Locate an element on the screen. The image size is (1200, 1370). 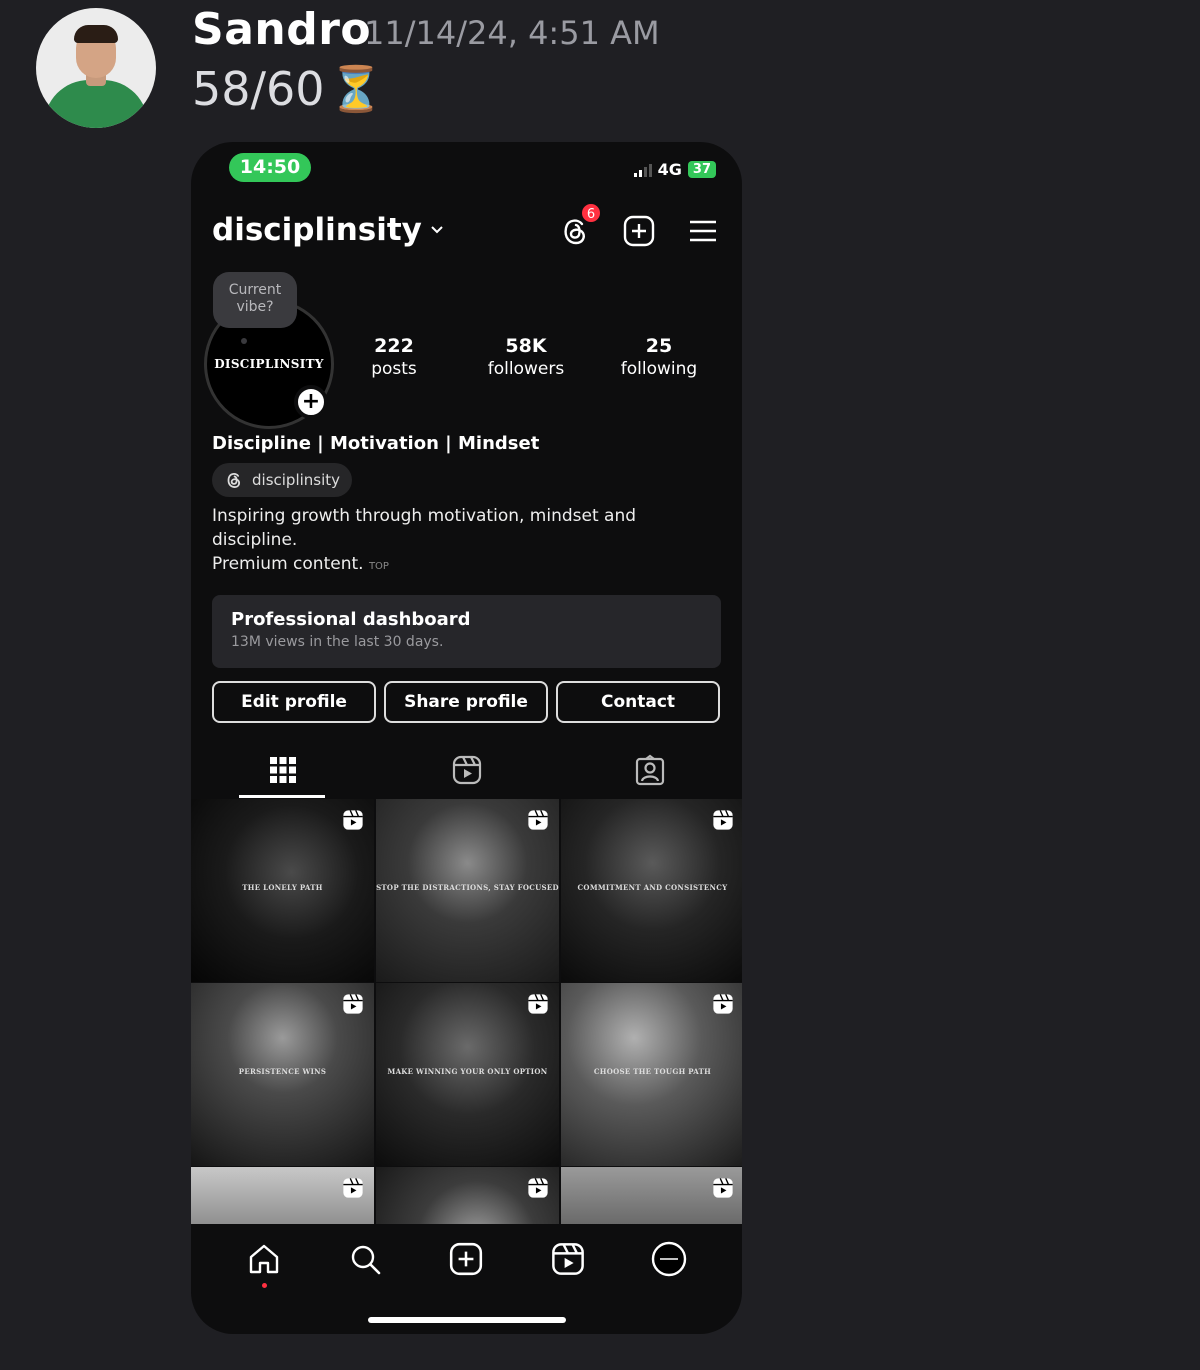
dashboard-subtitle: 13M views in the last 30 days. is located at coordinates (337, 642).